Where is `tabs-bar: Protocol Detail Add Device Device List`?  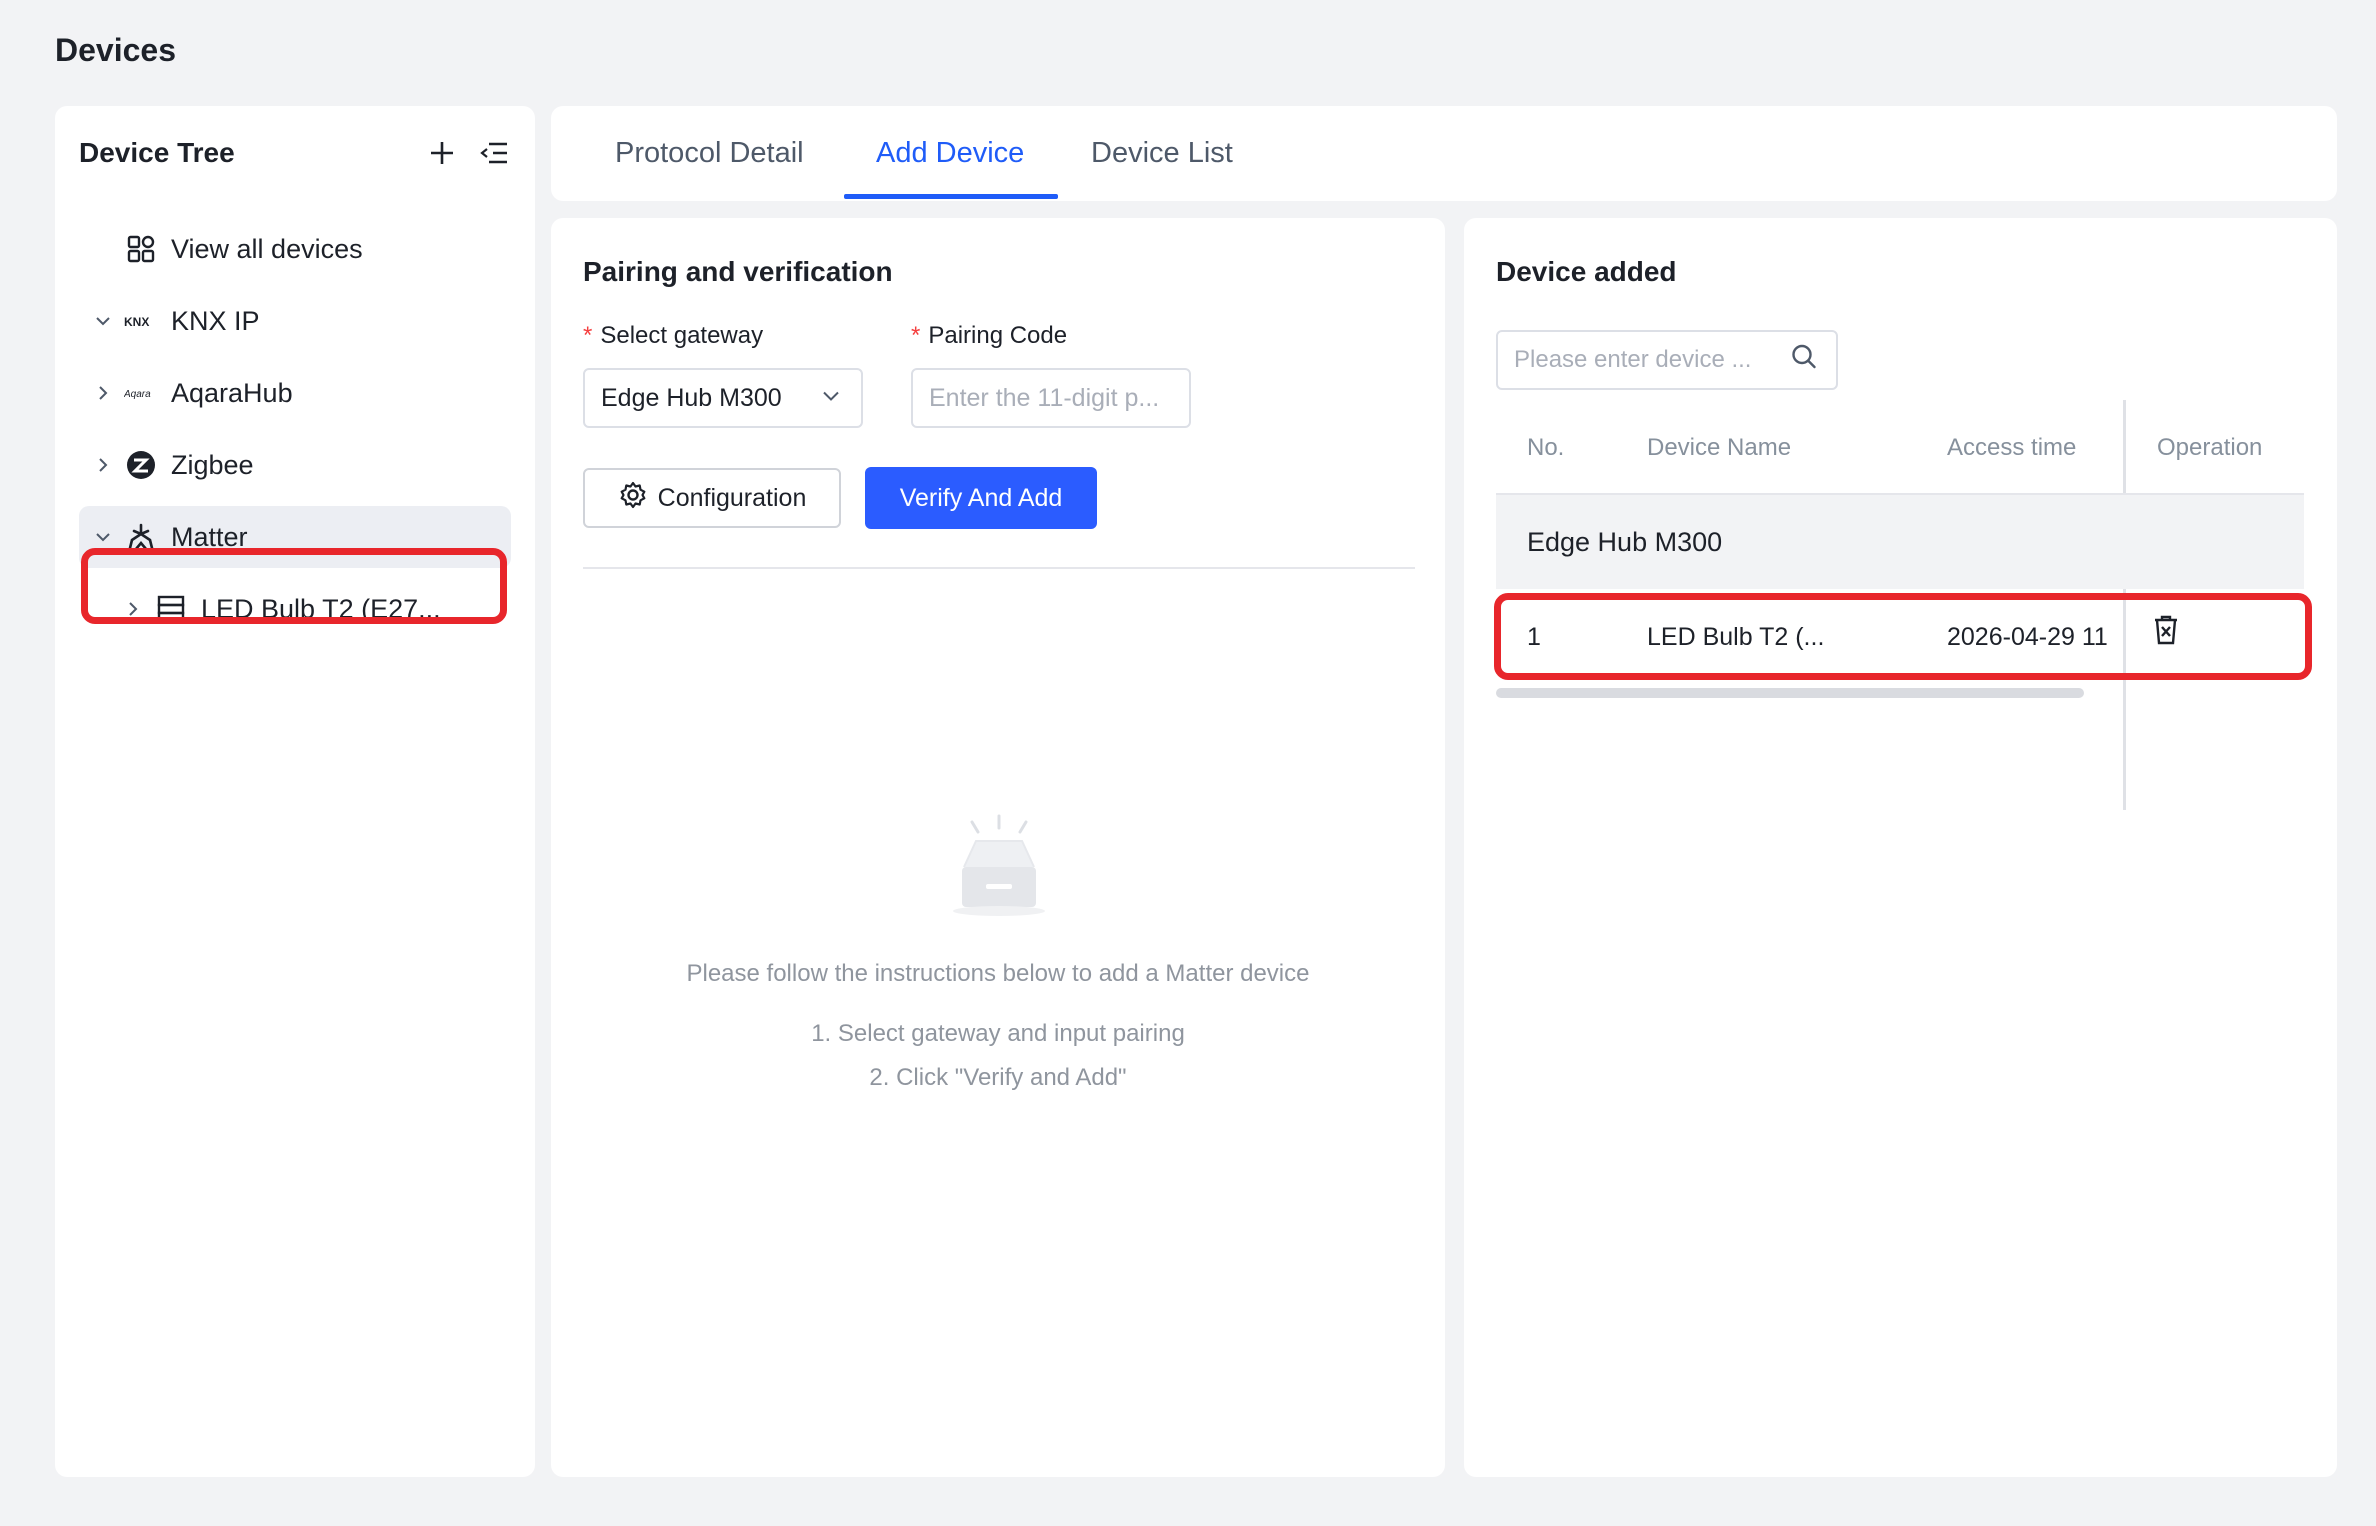
tabs-bar: Protocol Detail Add Device Device List is located at coordinates (1444, 153).